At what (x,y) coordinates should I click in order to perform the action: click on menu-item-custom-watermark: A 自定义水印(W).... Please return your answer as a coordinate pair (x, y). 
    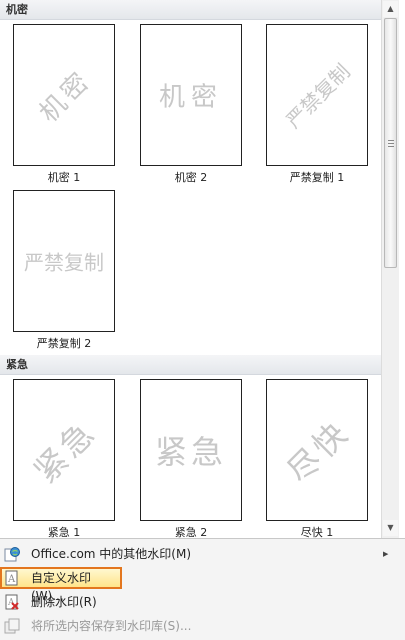
    Looking at the image, I should click on (61, 585).